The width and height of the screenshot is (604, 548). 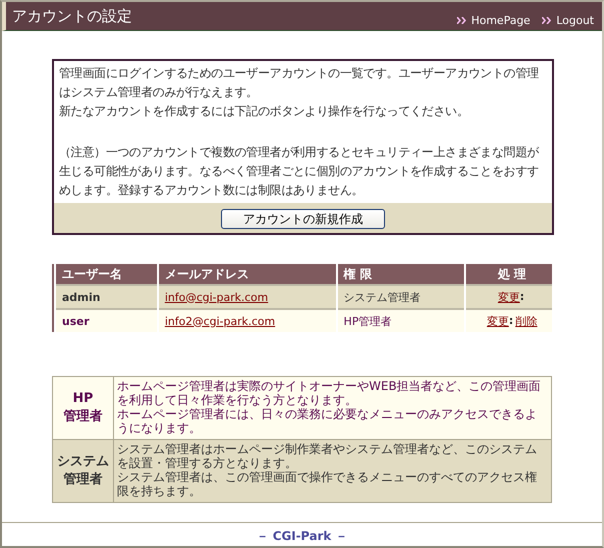 I want to click on intro-paragraph: 新たなアカウントを作成するには下記のボタンより操作を行なってください。, so click(x=264, y=111).